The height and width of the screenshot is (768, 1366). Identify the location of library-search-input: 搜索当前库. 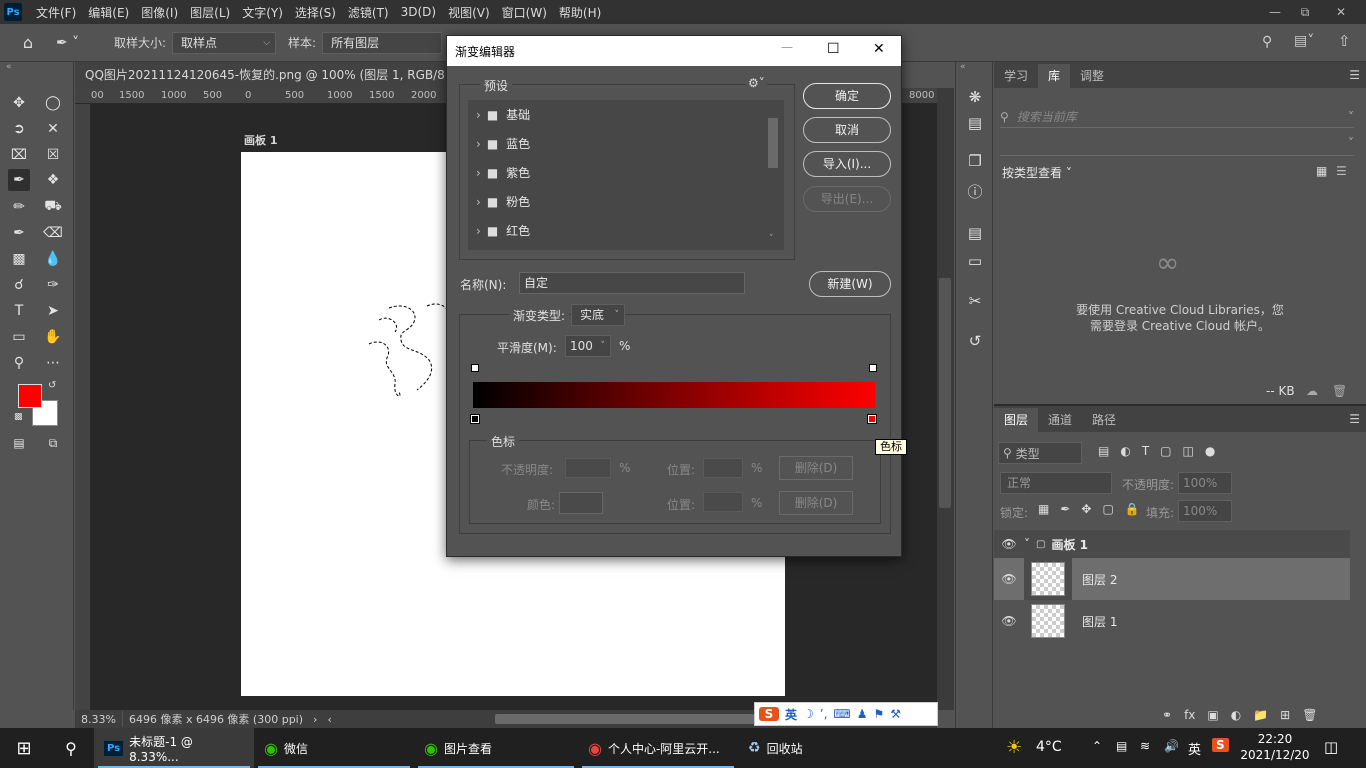
(1047, 116).